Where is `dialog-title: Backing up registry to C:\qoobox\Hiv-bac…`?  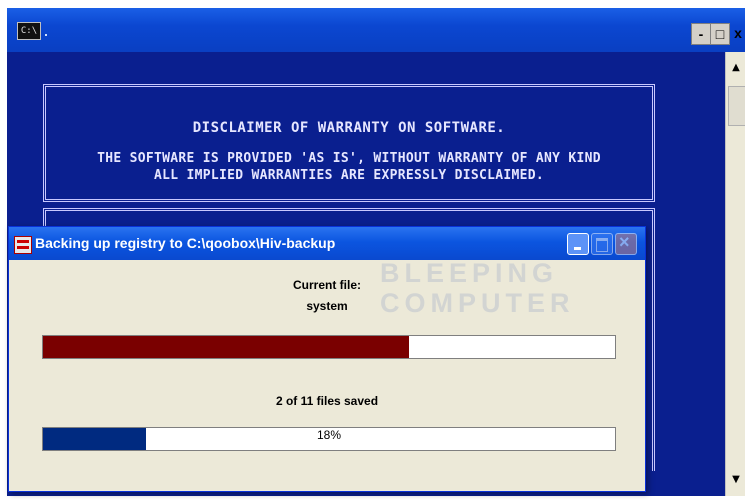
dialog-title: Backing up registry to C:\qoobox\Hiv-bac… is located at coordinates (185, 243).